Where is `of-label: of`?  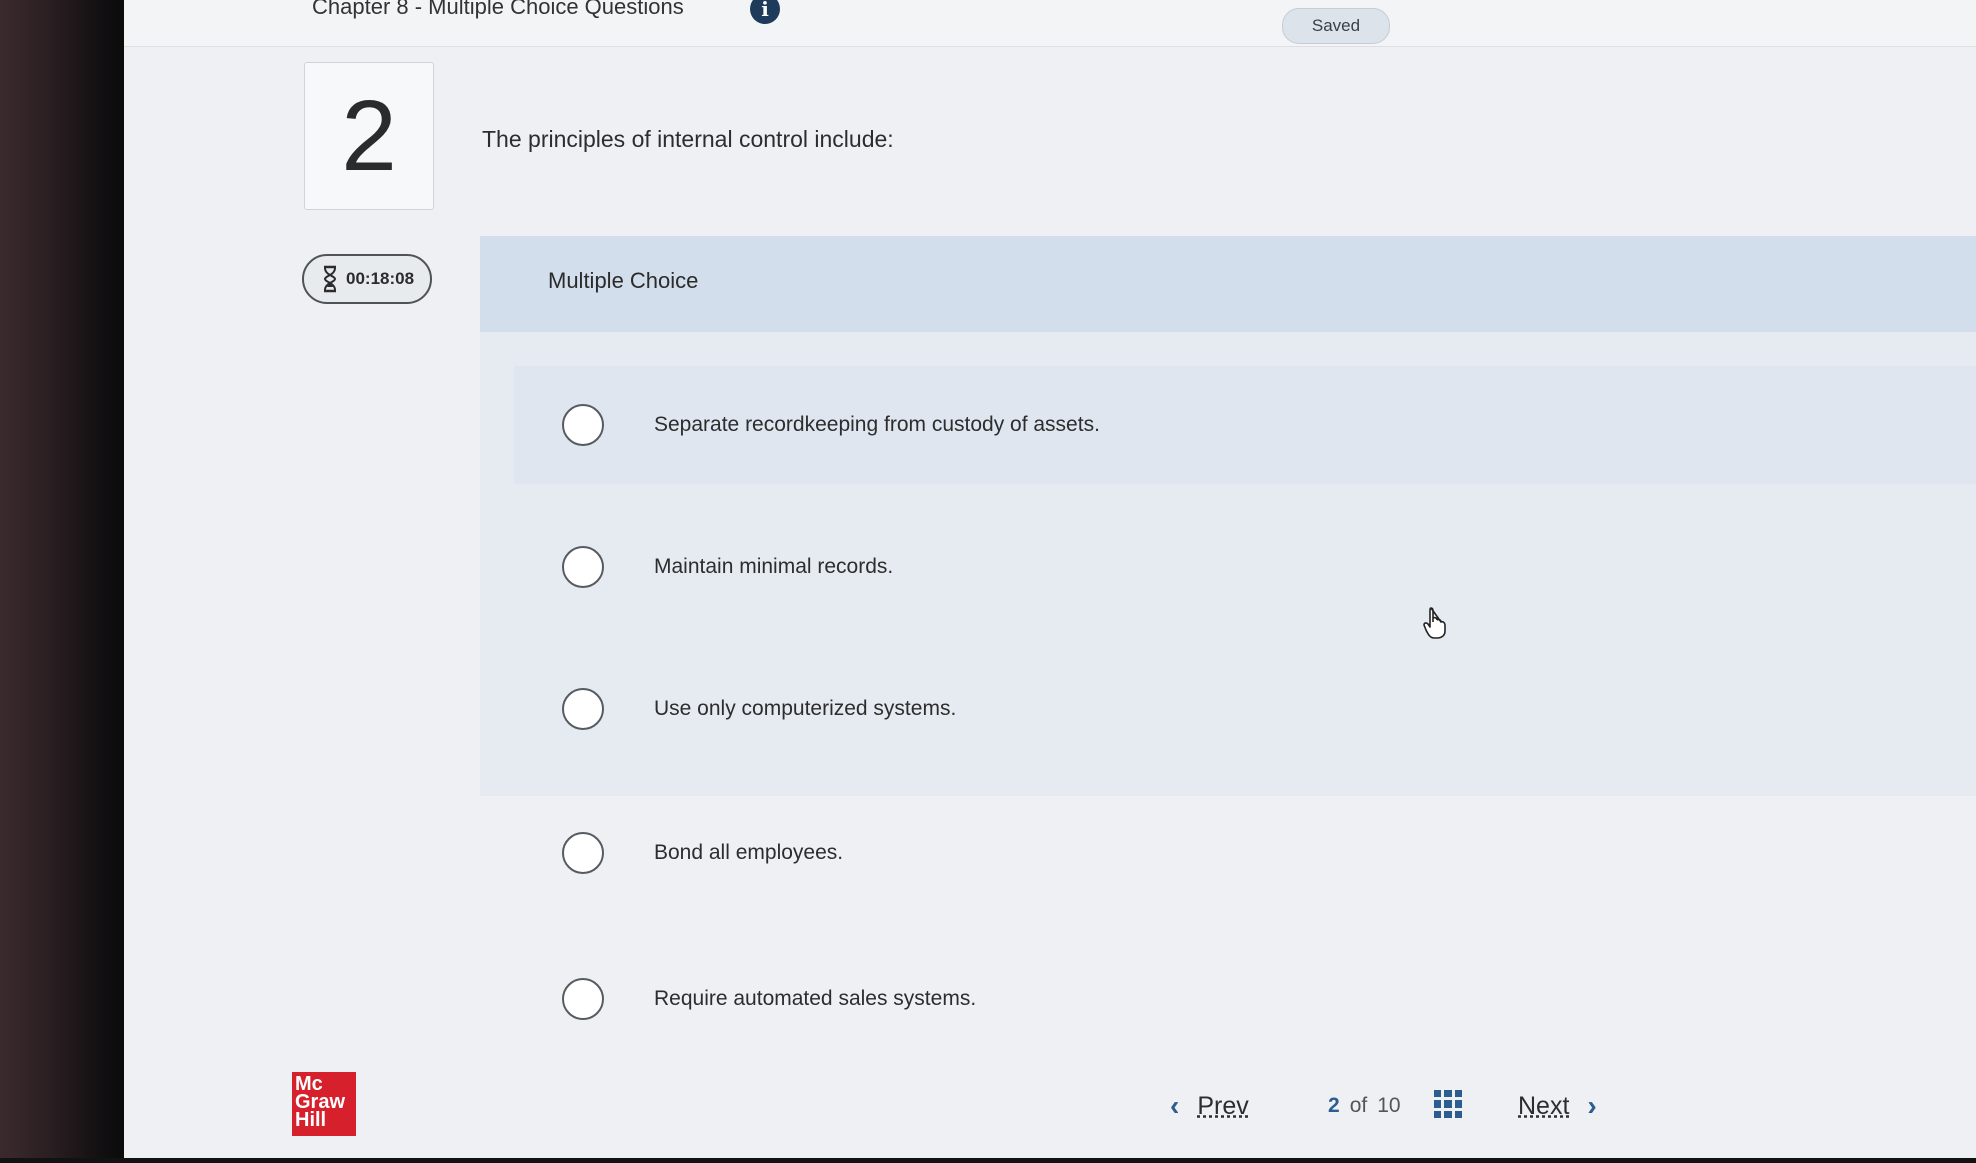
of-label: of is located at coordinates (1358, 1105).